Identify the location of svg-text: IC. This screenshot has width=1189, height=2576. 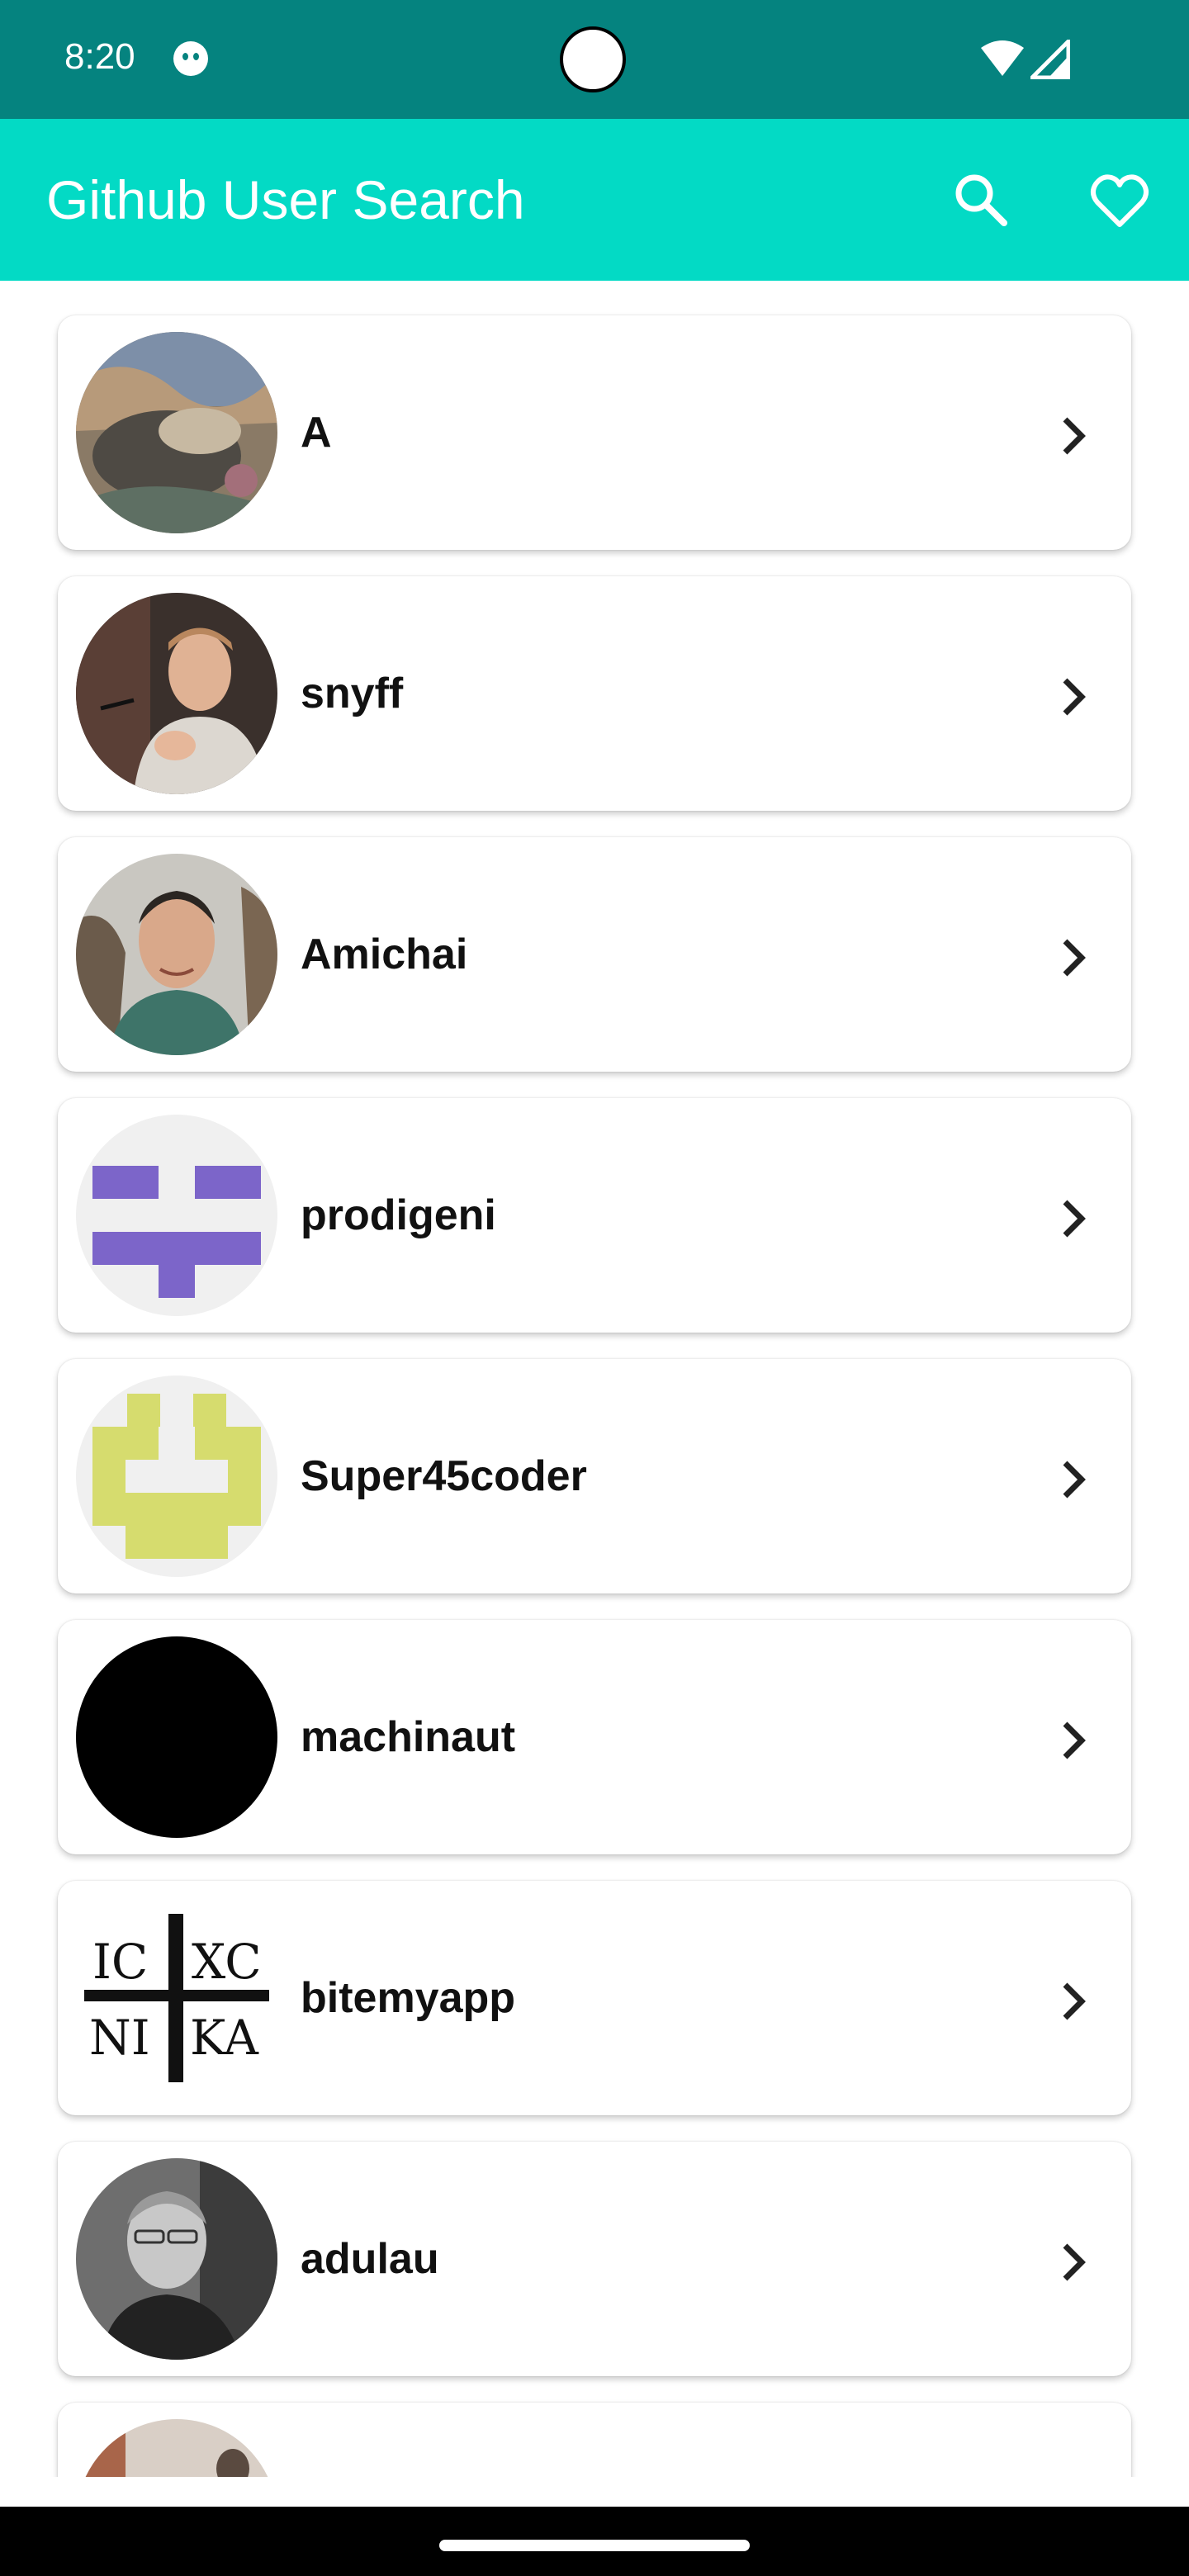
(120, 1962).